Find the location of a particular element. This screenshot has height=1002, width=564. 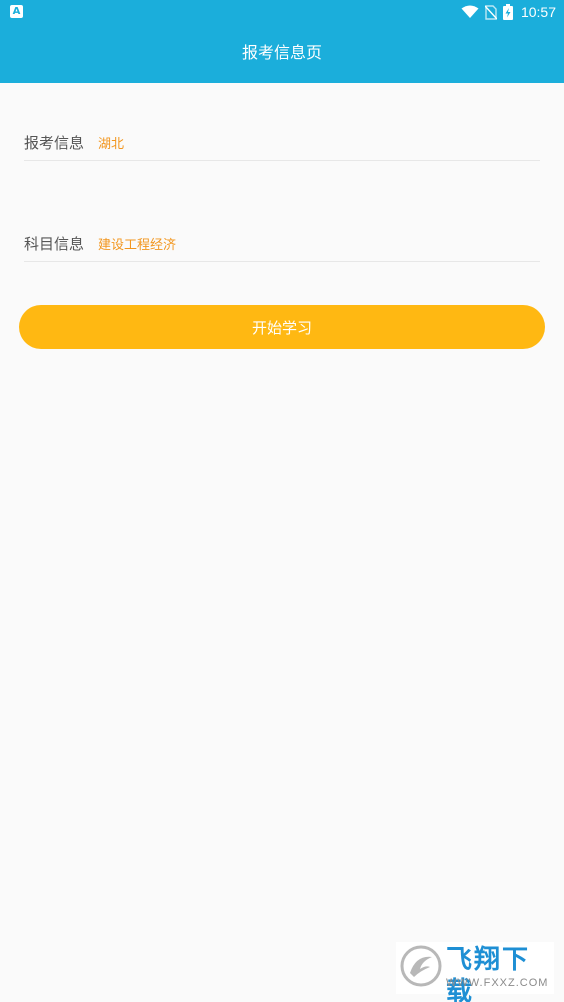

page-title: 报考信息页 is located at coordinates (281, 52).